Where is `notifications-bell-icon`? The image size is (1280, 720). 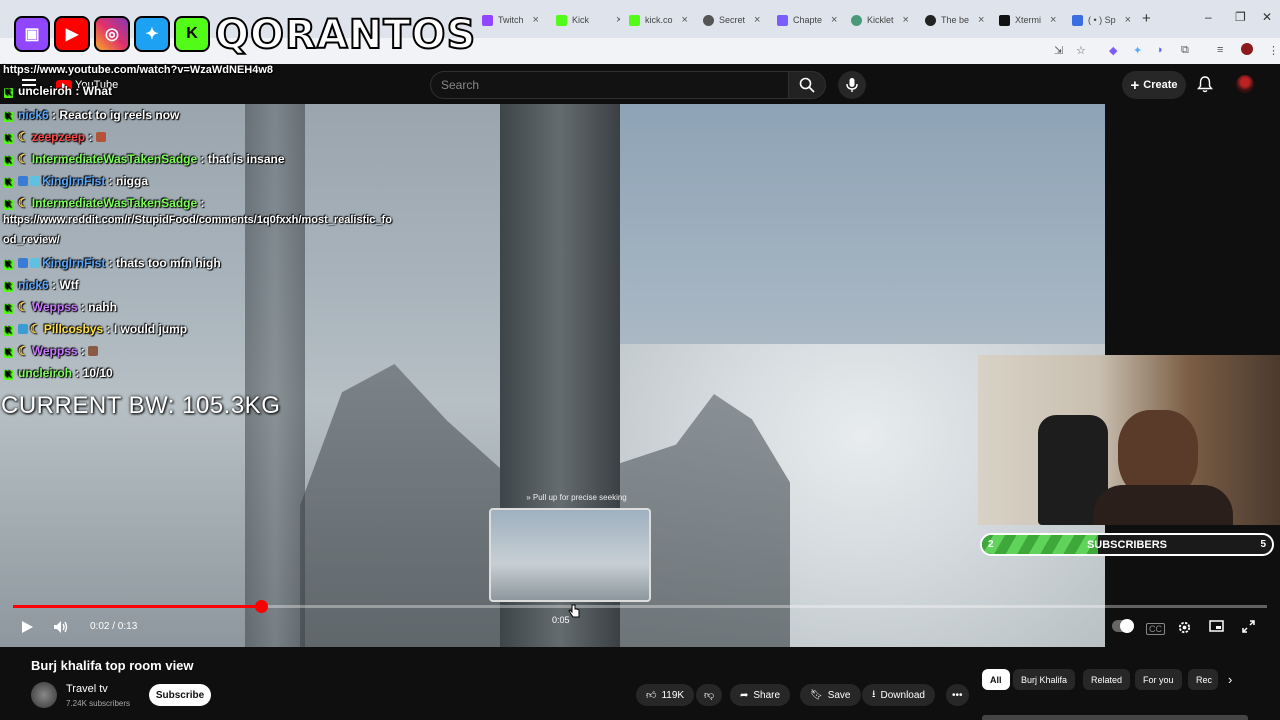
notifications-bell-icon is located at coordinates (1205, 87).